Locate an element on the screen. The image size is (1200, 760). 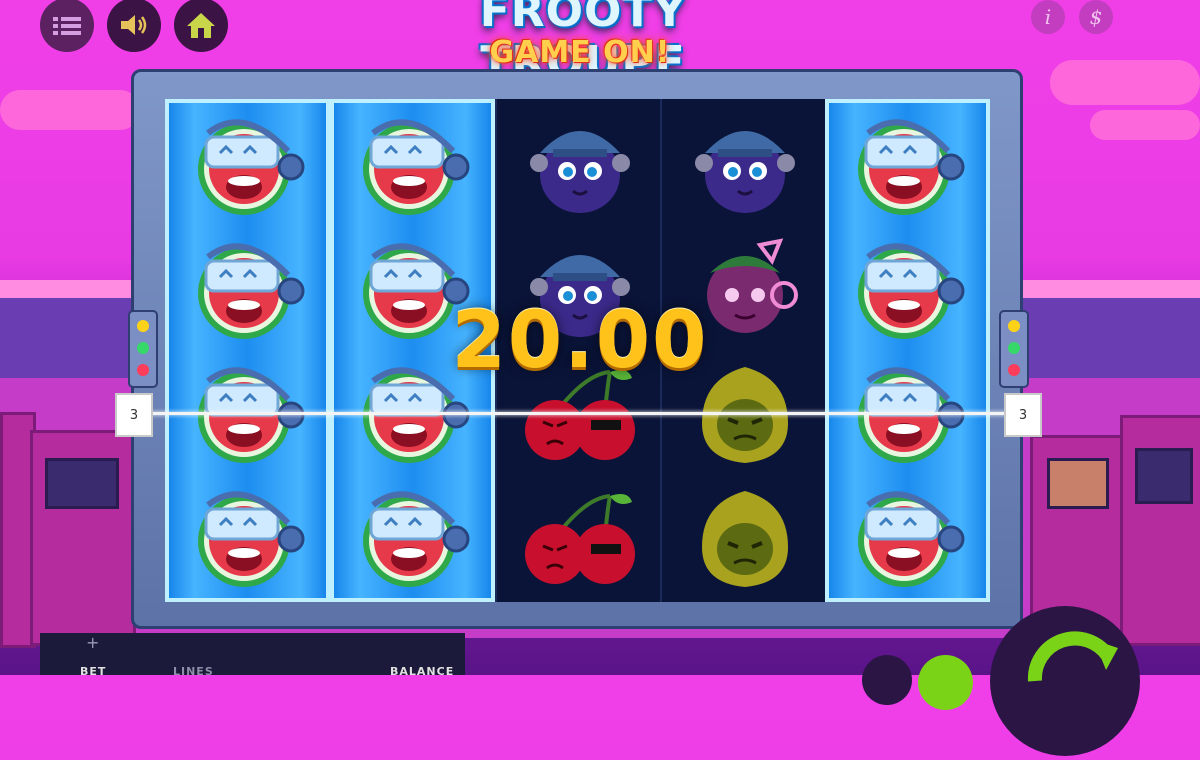
paytable-icon: $ is located at coordinates (1096, 17).